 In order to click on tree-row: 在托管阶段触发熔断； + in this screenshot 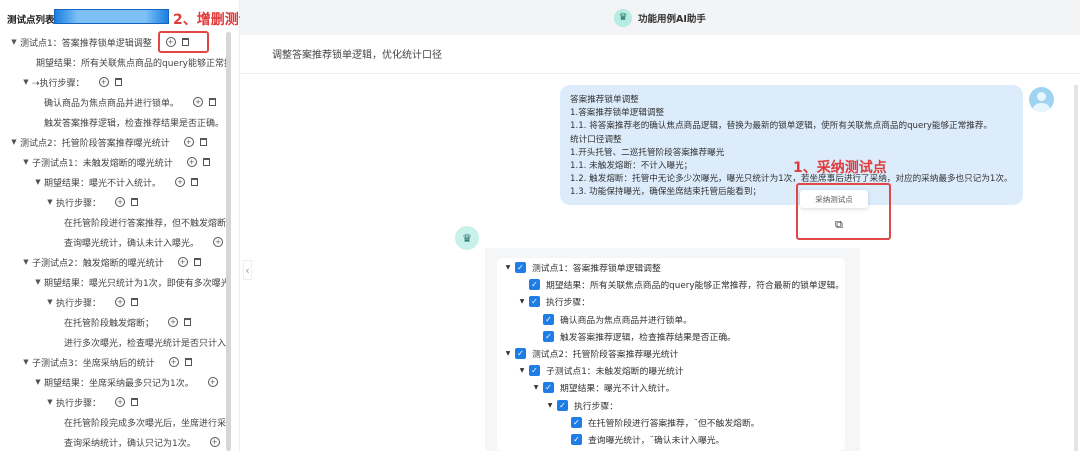, I will do `click(113, 322)`.